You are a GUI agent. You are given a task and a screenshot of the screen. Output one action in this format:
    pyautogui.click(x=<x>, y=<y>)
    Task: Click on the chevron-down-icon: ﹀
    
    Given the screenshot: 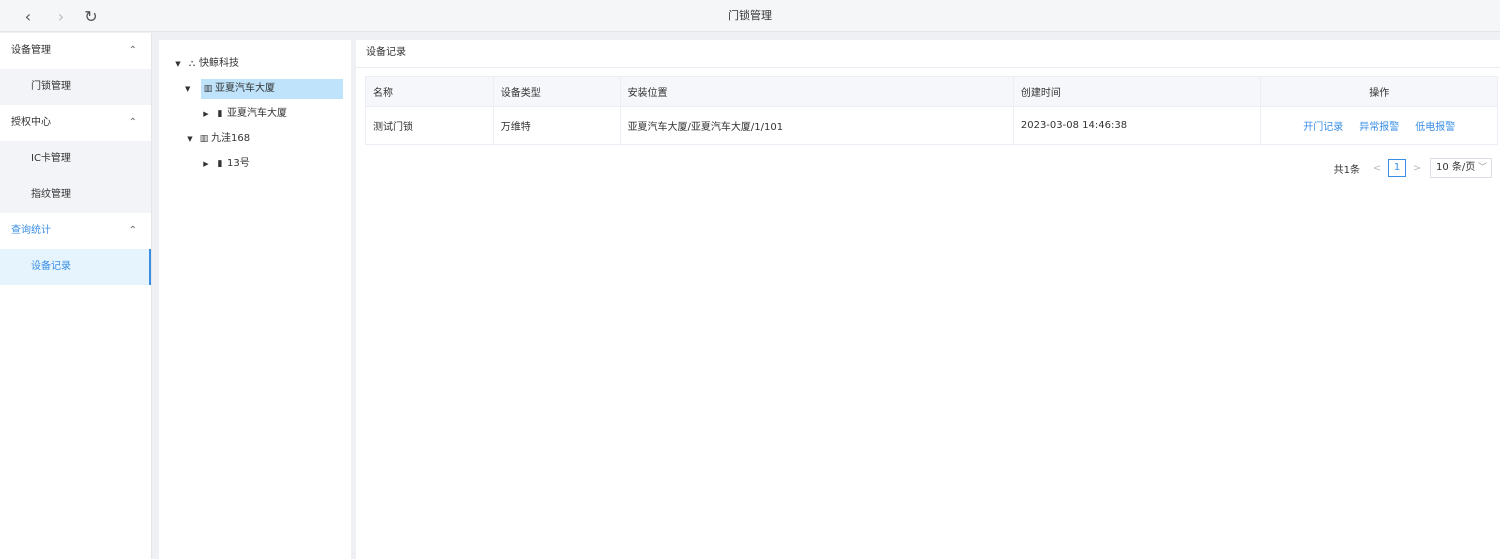 What is the action you would take?
    pyautogui.click(x=1482, y=168)
    